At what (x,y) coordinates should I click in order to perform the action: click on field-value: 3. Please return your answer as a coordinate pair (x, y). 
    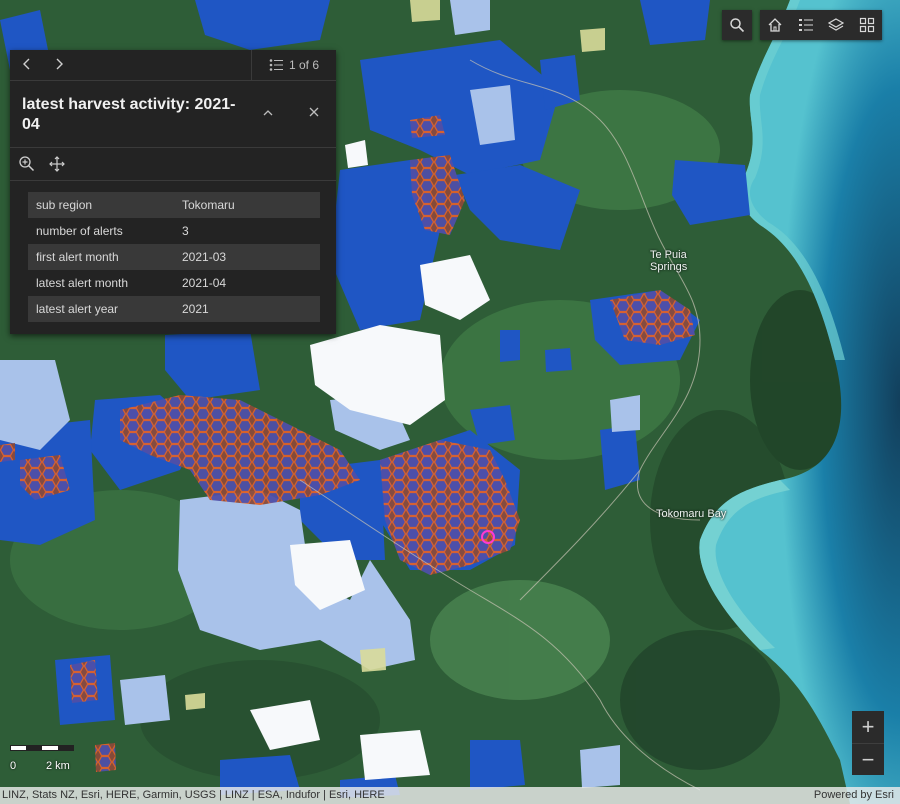
    Looking at the image, I should click on (185, 231).